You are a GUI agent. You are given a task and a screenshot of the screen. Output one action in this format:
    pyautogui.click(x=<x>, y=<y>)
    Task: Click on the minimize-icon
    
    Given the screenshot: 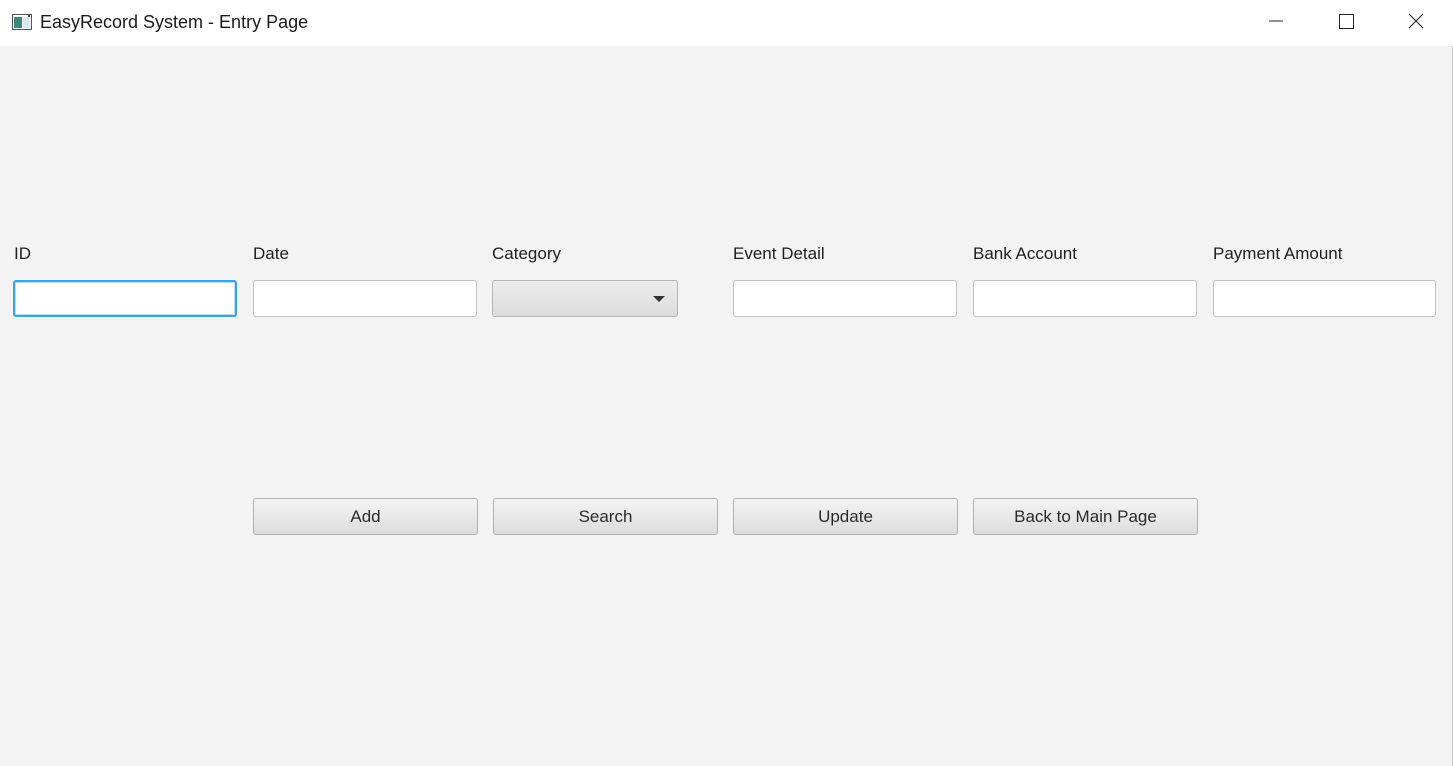 What is the action you would take?
    pyautogui.click(x=1276, y=23)
    